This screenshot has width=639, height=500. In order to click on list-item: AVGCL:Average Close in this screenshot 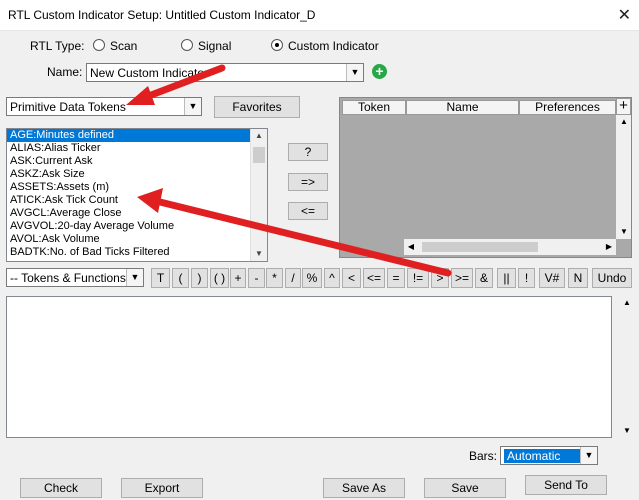, I will do `click(137, 213)`.